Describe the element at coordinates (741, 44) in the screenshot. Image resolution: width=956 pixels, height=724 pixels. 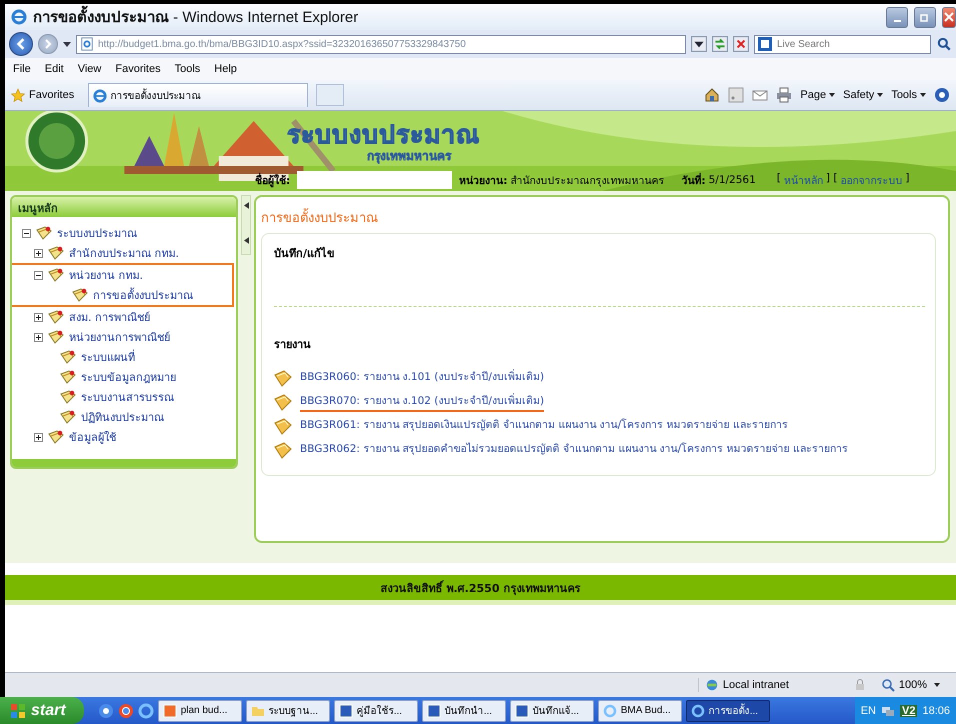
I see `stop-icon` at that location.